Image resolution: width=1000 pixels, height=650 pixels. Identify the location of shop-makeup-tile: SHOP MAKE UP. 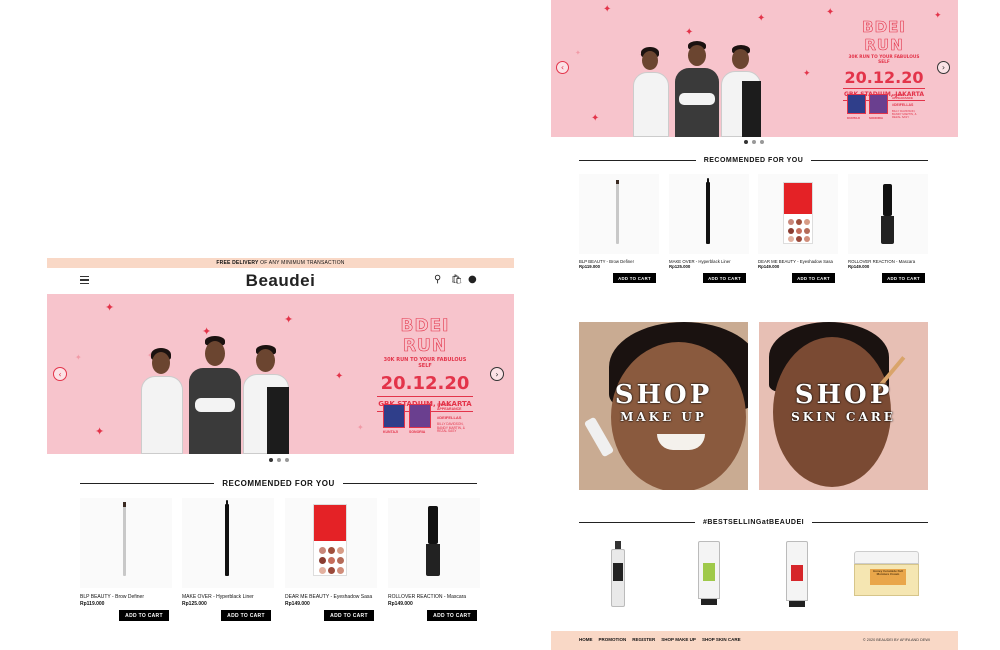
(663, 406).